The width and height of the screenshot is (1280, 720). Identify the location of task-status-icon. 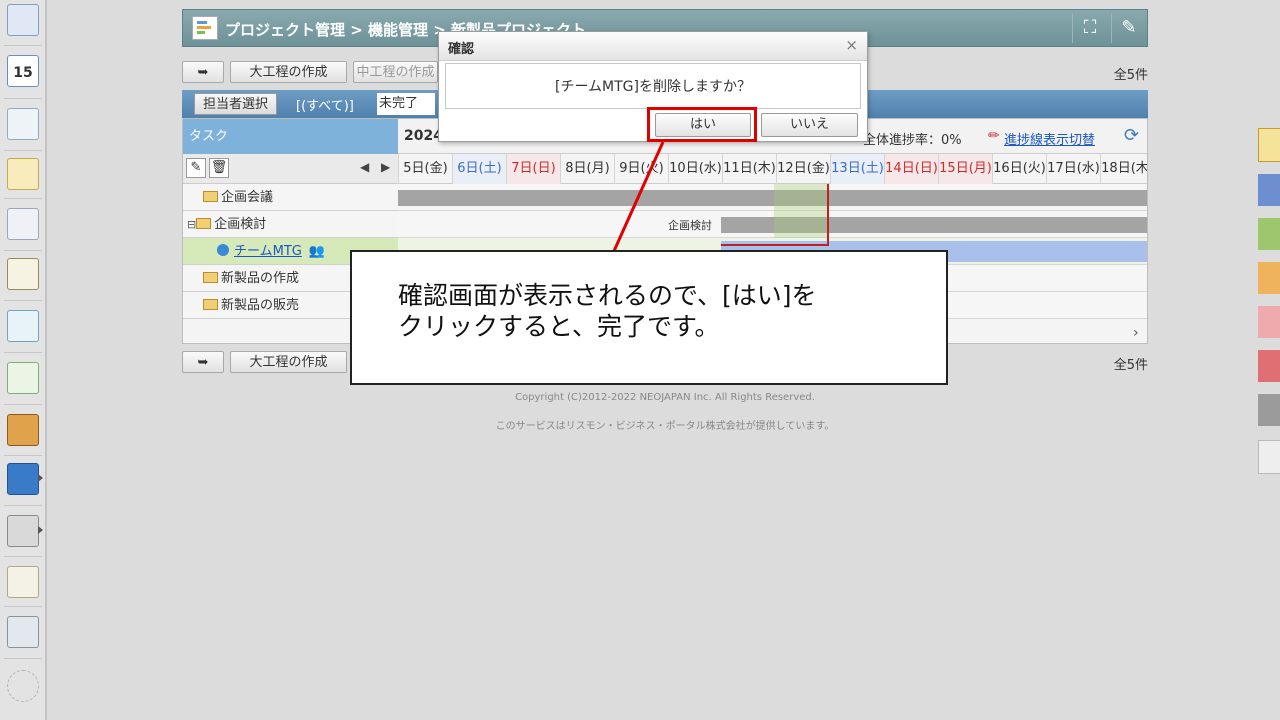
(223, 250).